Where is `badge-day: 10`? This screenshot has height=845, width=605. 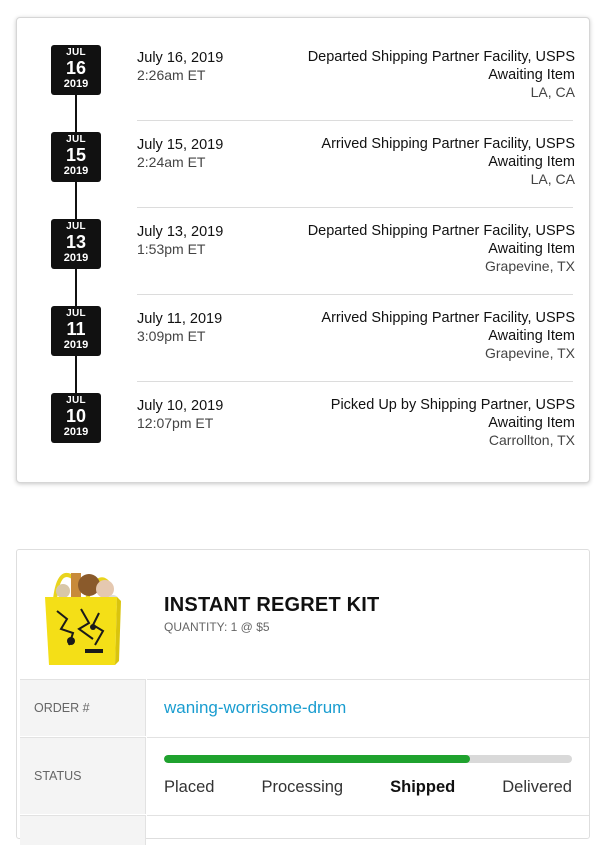
badge-day: 10 is located at coordinates (76, 416).